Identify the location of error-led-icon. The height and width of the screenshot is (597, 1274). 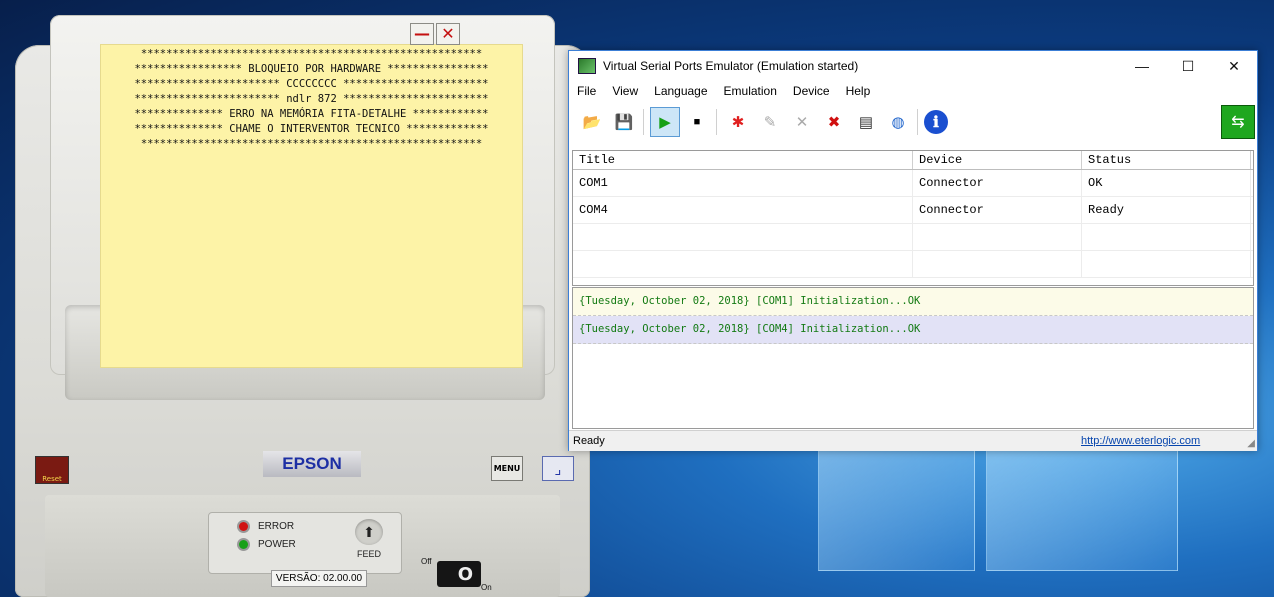
(243, 526).